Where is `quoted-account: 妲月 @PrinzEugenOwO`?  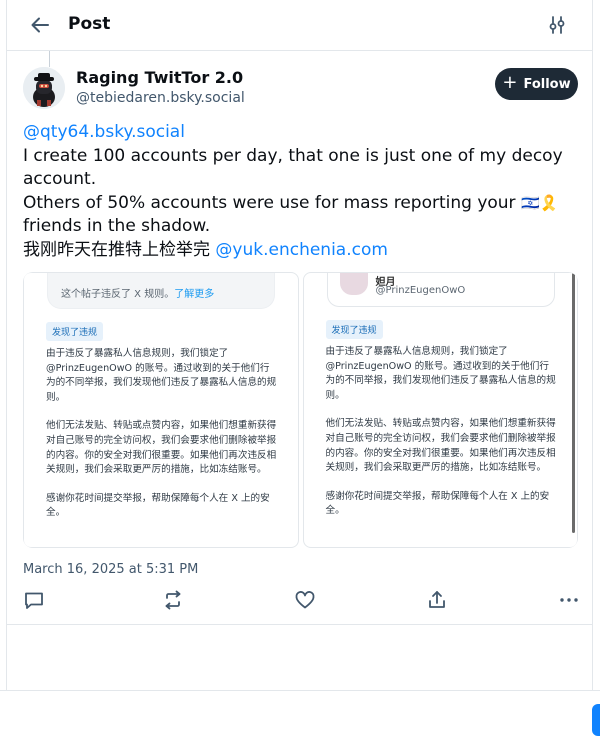
quoted-account: 妲月 @PrinzEugenOwO is located at coordinates (440, 290).